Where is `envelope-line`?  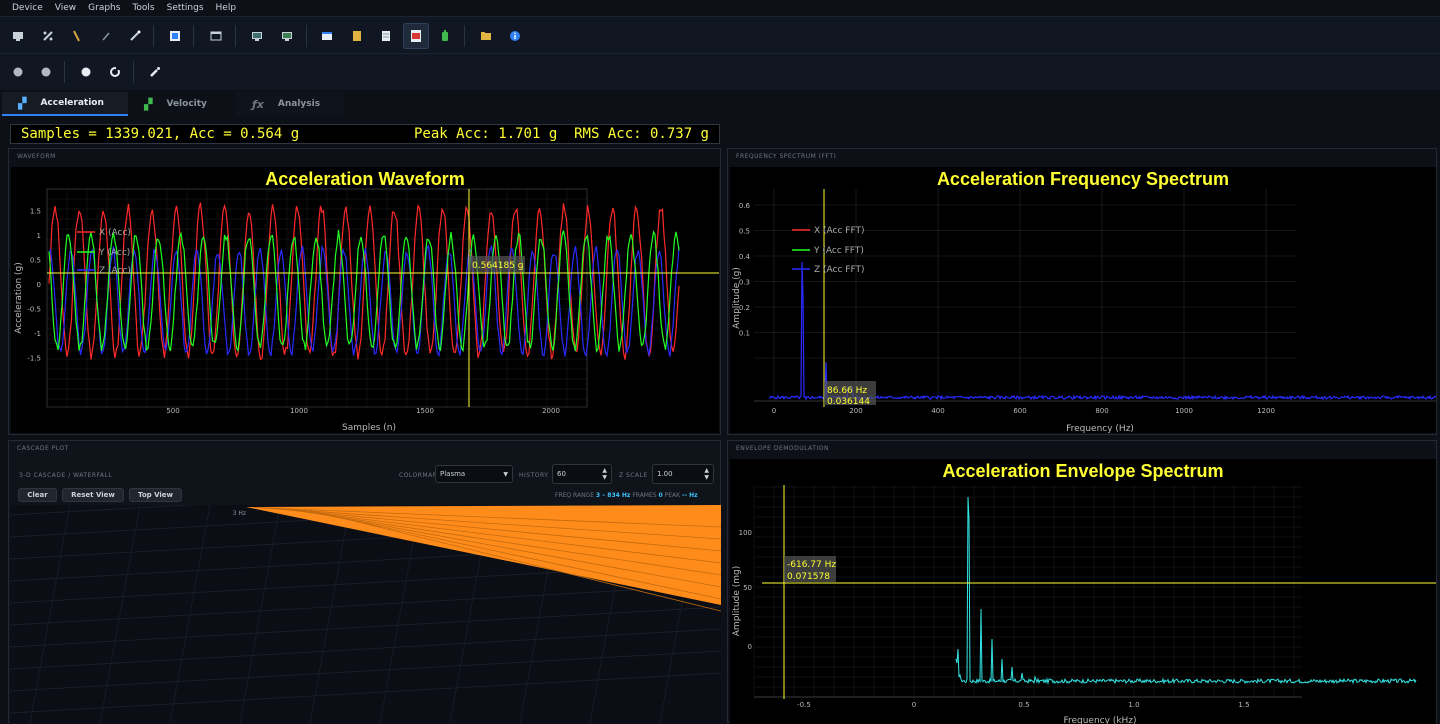 envelope-line is located at coordinates (1186, 590).